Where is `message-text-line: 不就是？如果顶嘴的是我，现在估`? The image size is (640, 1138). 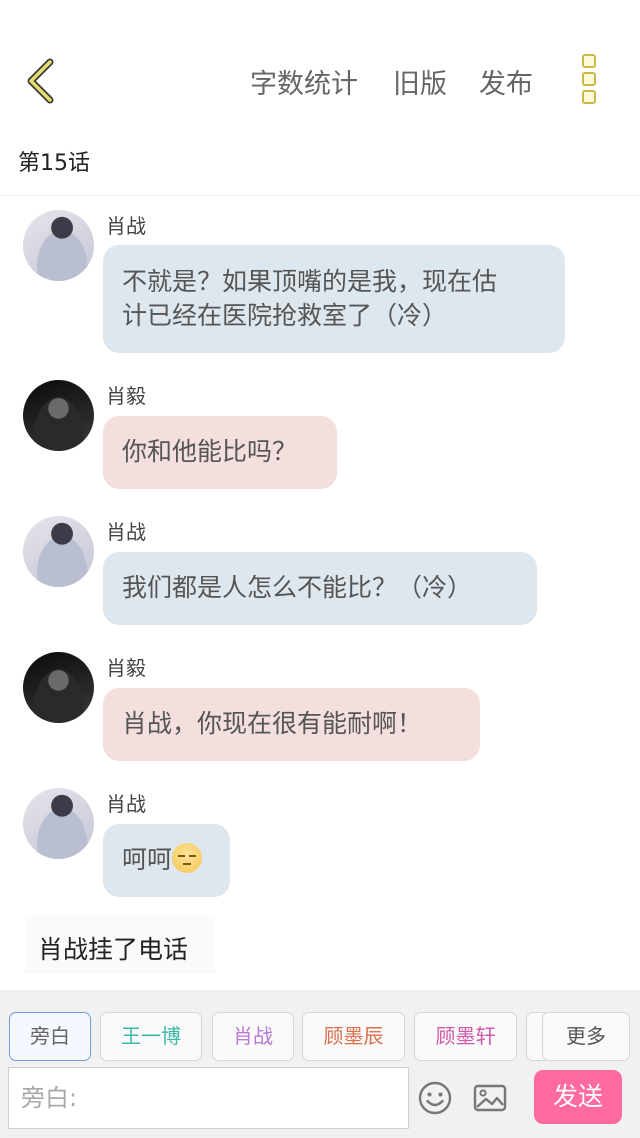
message-text-line: 不就是？如果顶嘴的是我，现在估 is located at coordinates (310, 281).